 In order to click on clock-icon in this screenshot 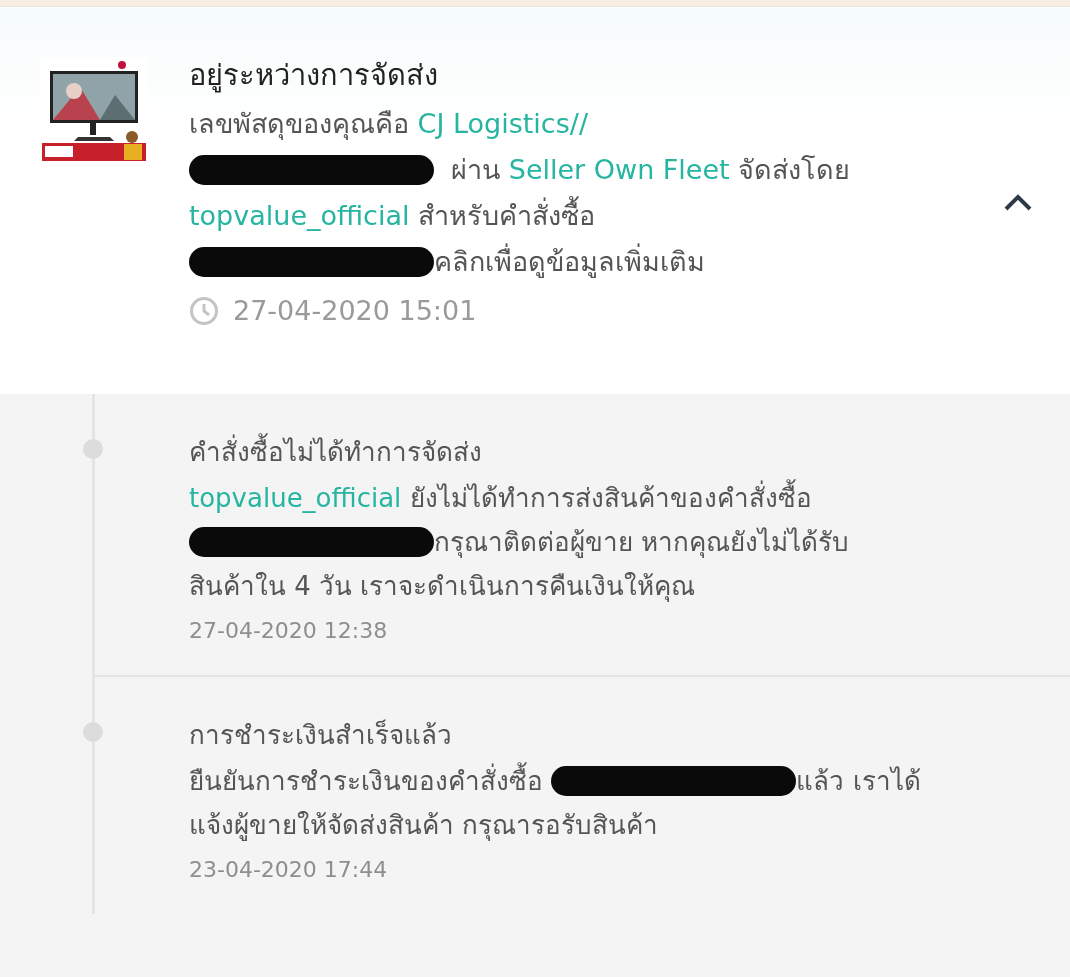, I will do `click(204, 310)`.